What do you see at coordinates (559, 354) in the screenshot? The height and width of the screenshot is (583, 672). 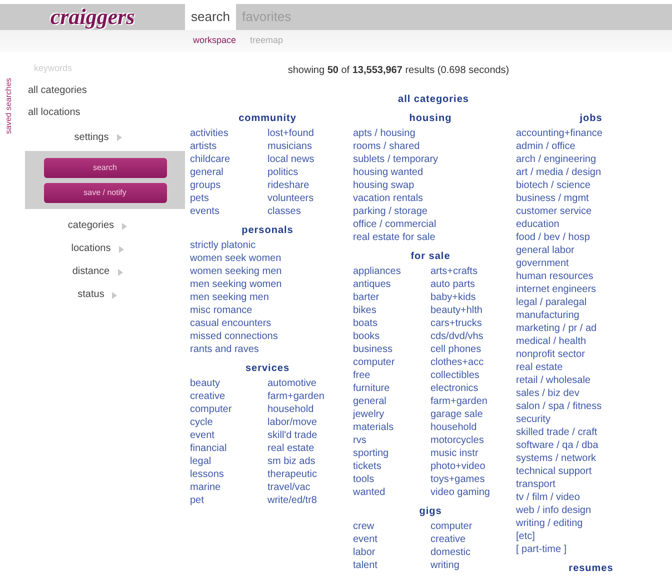 I see `category-link: nonprofit sector` at bounding box center [559, 354].